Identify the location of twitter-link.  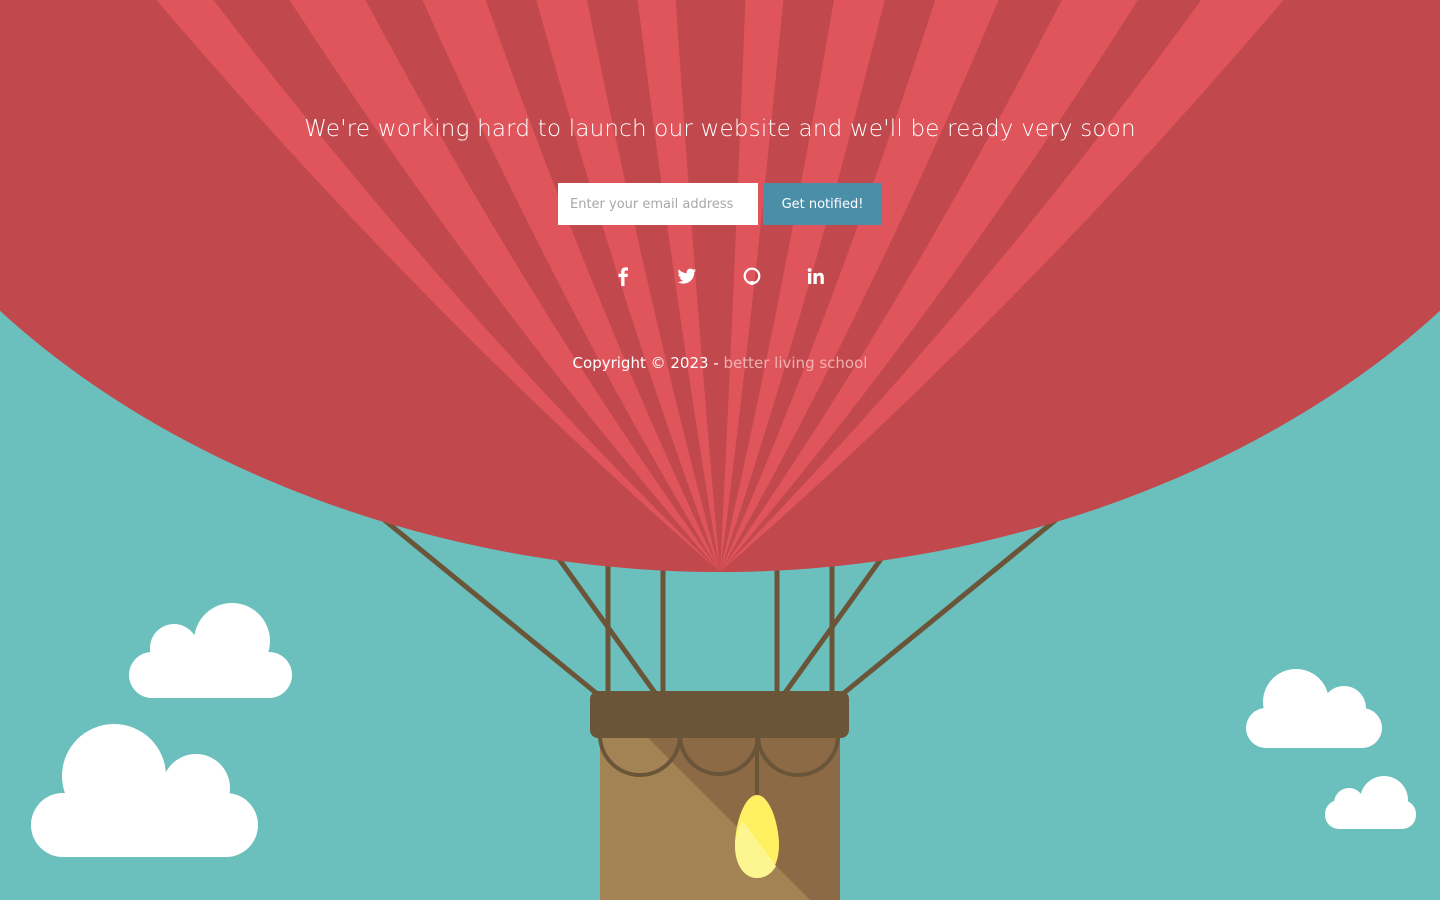
(687, 276).